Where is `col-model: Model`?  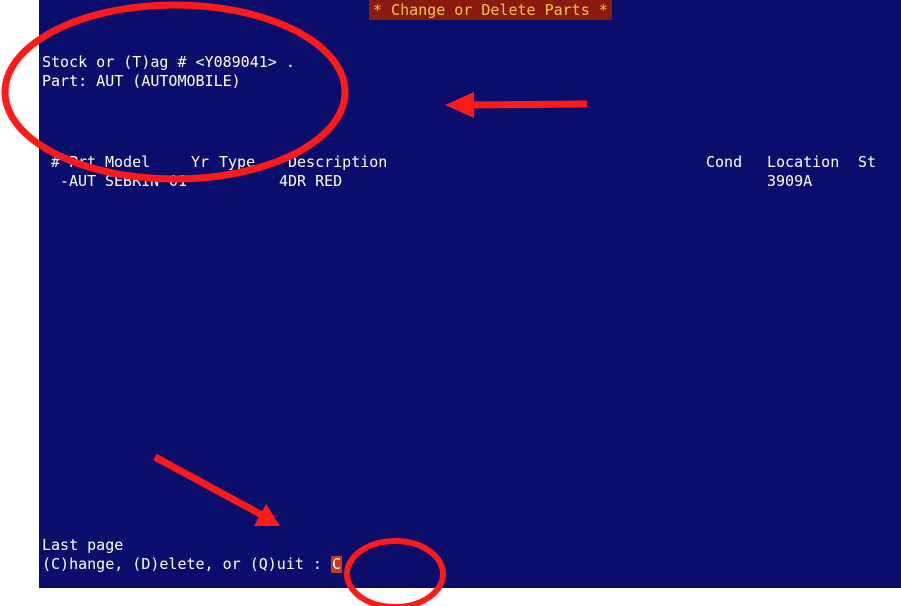
col-model: Model is located at coordinates (128, 162).